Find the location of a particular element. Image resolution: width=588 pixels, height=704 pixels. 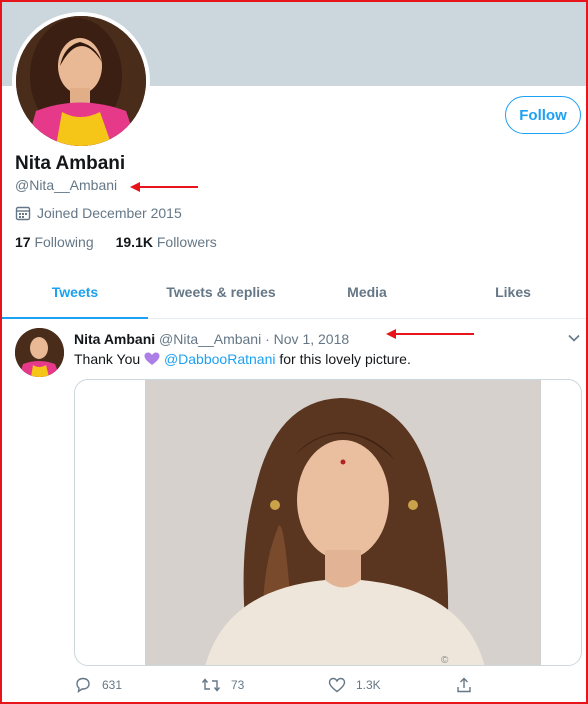

profile-stats: 17 Following 19.1K Followers is located at coordinates (116, 242).